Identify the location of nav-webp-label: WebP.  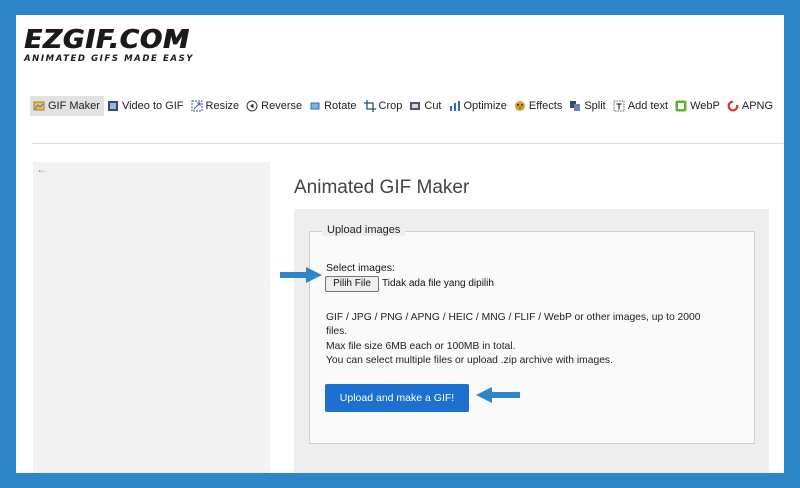
(705, 106).